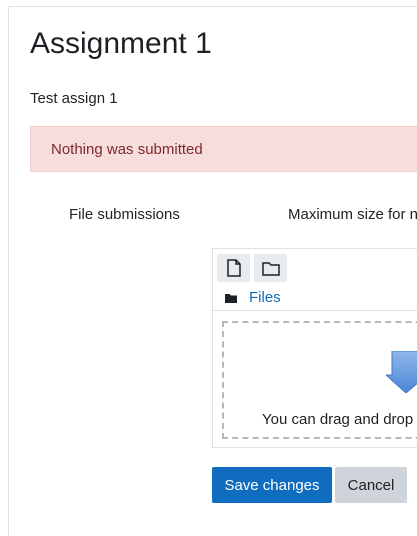  What do you see at coordinates (352, 214) in the screenshot?
I see `max-size-label: Maximum size for n` at bounding box center [352, 214].